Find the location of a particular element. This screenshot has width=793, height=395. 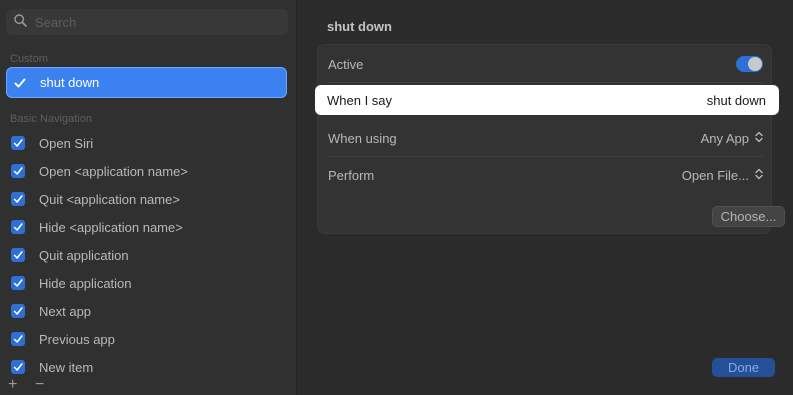

command-item: Open Siri is located at coordinates (148, 143).